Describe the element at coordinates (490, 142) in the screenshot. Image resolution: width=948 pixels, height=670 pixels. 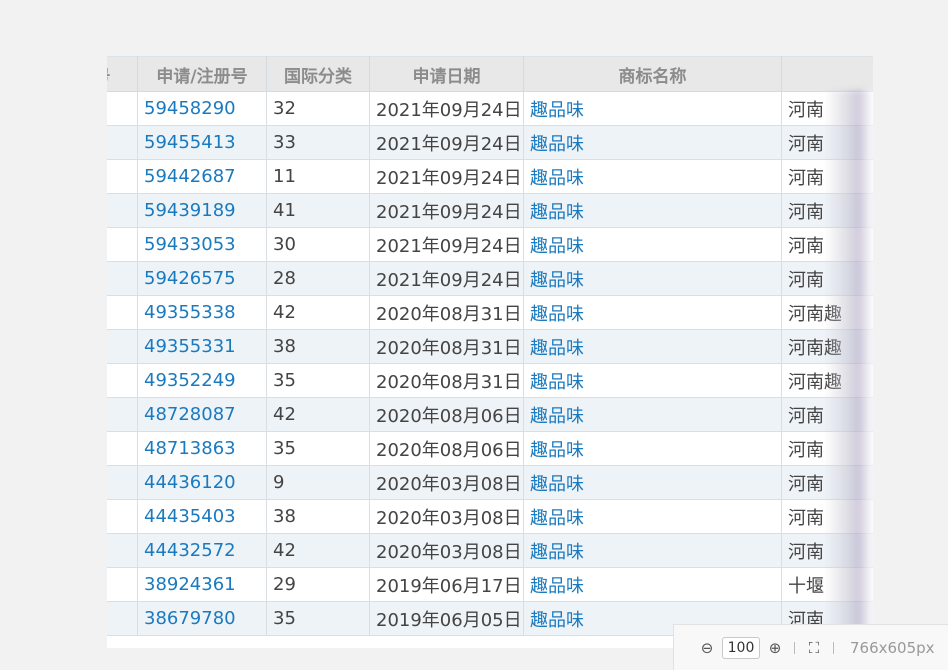
I see `table-row: 59455413 33 2021年09月24日 趣品味 河南` at that location.